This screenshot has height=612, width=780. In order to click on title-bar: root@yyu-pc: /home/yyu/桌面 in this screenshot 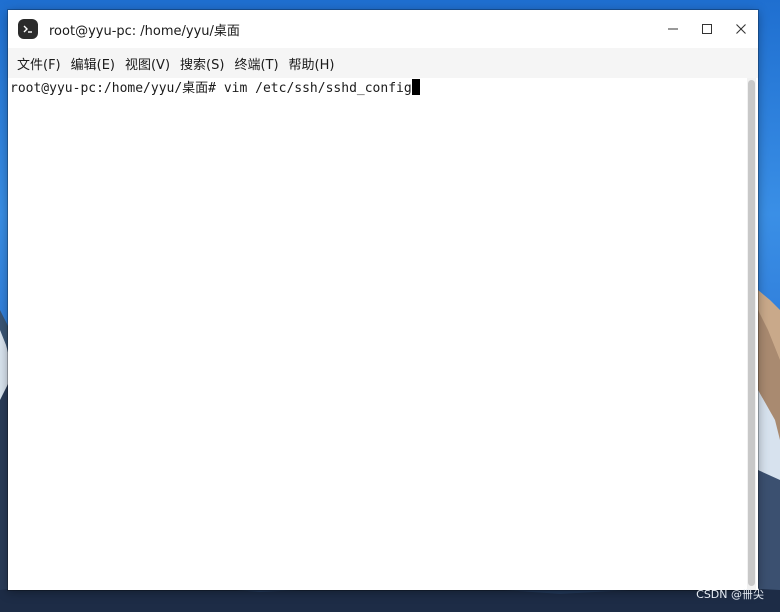, I will do `click(383, 29)`.